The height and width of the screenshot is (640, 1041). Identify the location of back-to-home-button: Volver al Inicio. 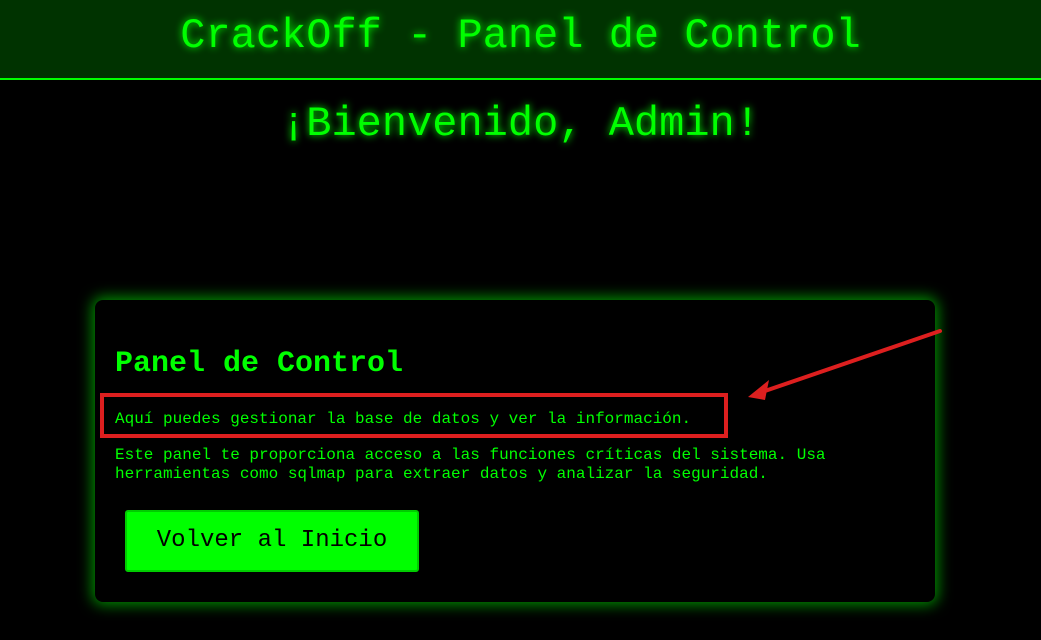
(272, 541).